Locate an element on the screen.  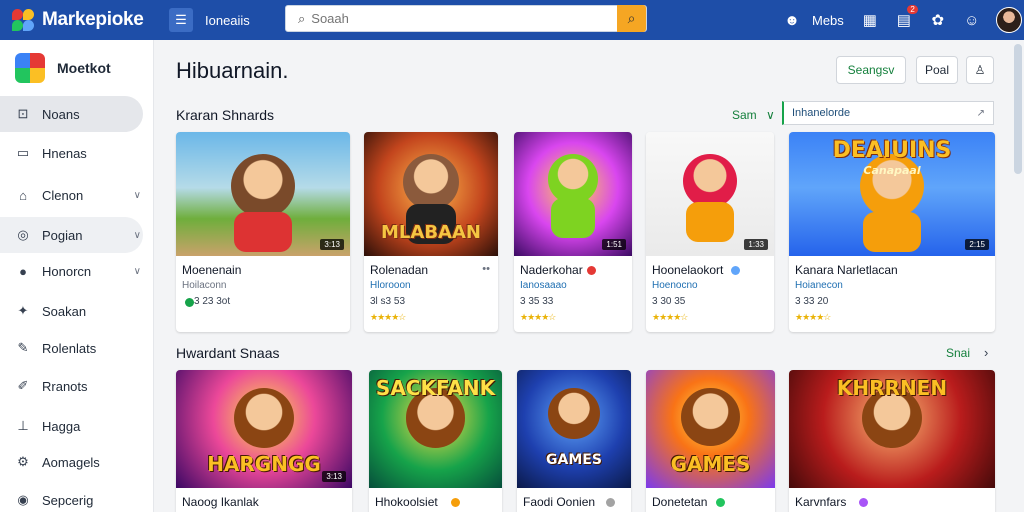
sidebar-item: ⚙ Aomagels is located at coordinates (71, 462).